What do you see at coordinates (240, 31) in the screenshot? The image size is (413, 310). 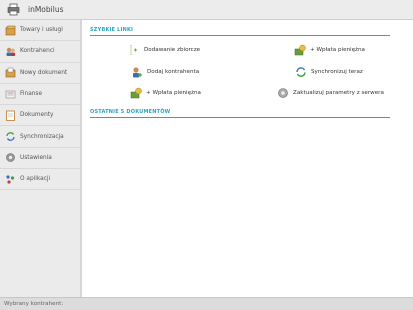 I see `quick-links-header: SZYBKIE LINKI` at bounding box center [240, 31].